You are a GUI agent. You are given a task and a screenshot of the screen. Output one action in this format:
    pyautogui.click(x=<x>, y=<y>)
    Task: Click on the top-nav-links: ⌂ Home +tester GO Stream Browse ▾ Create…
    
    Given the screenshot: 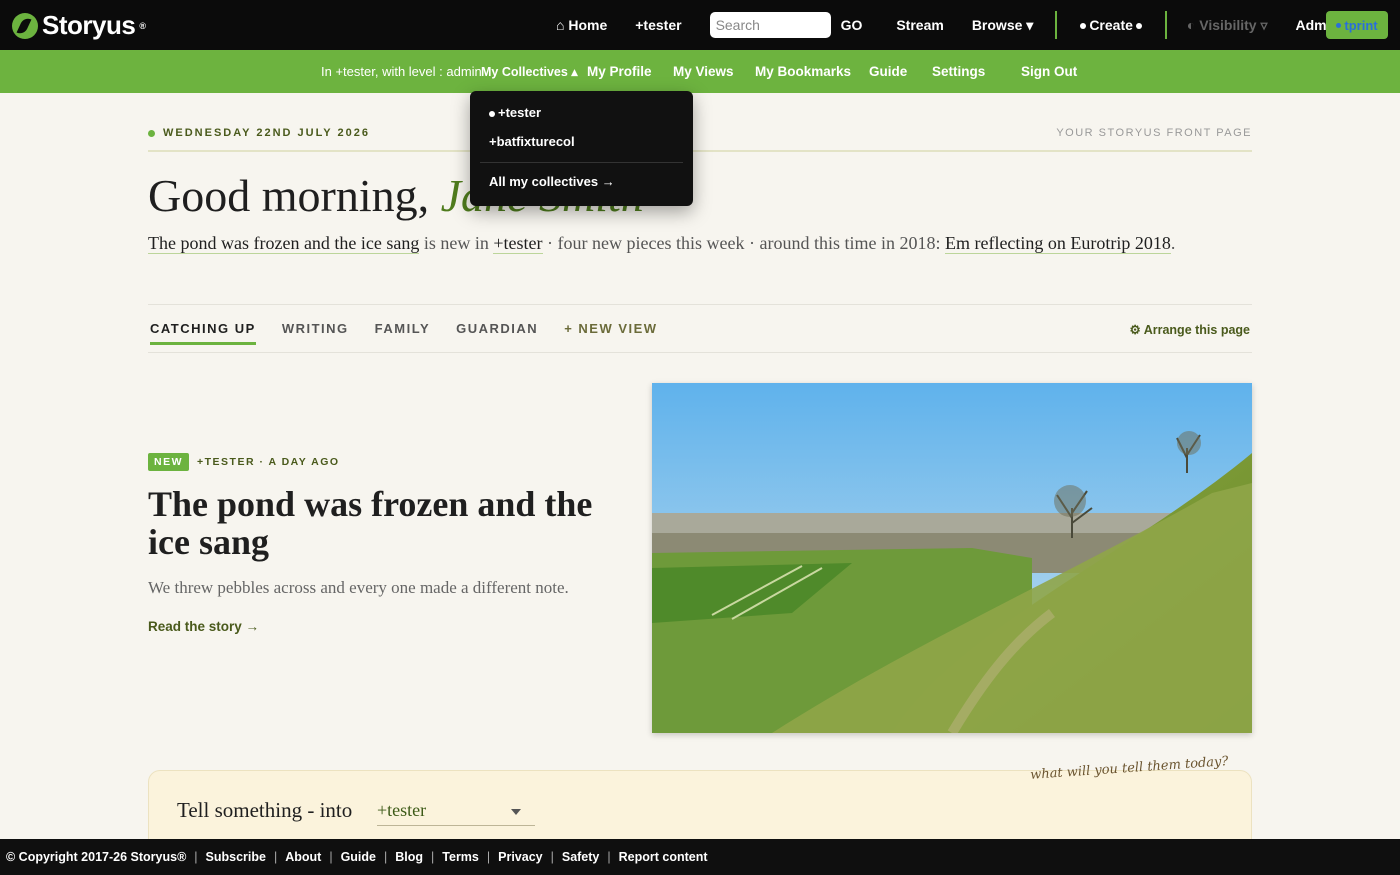 What is the action you would take?
    pyautogui.click(x=974, y=25)
    